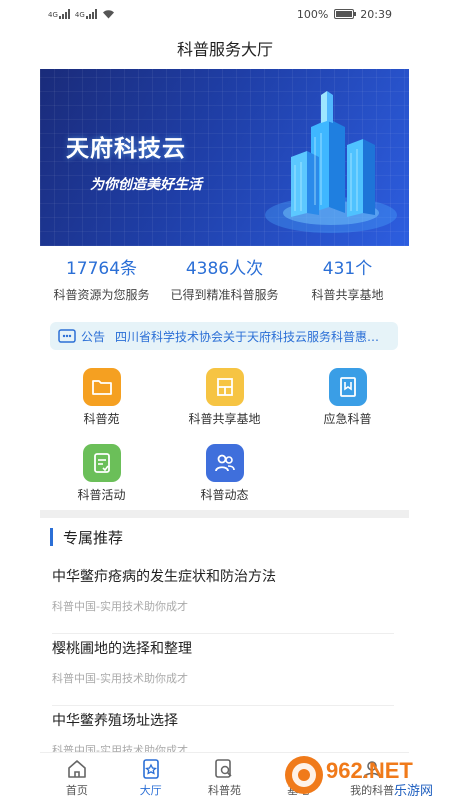 The width and height of the screenshot is (450, 800). What do you see at coordinates (101, 419) in the screenshot?
I see `menu-label: 科普苑` at bounding box center [101, 419].